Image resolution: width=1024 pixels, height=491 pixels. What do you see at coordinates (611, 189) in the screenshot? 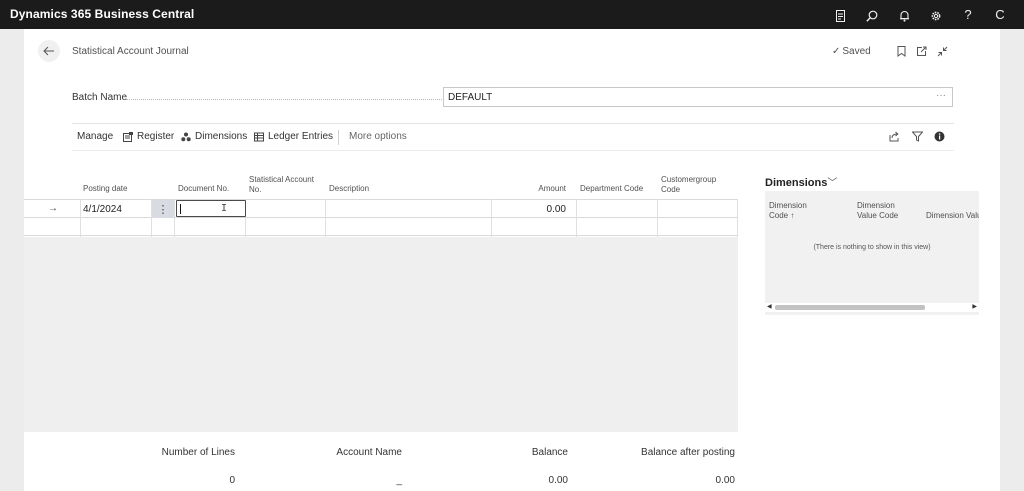
I see `col-header-department-code: Department Code` at bounding box center [611, 189].